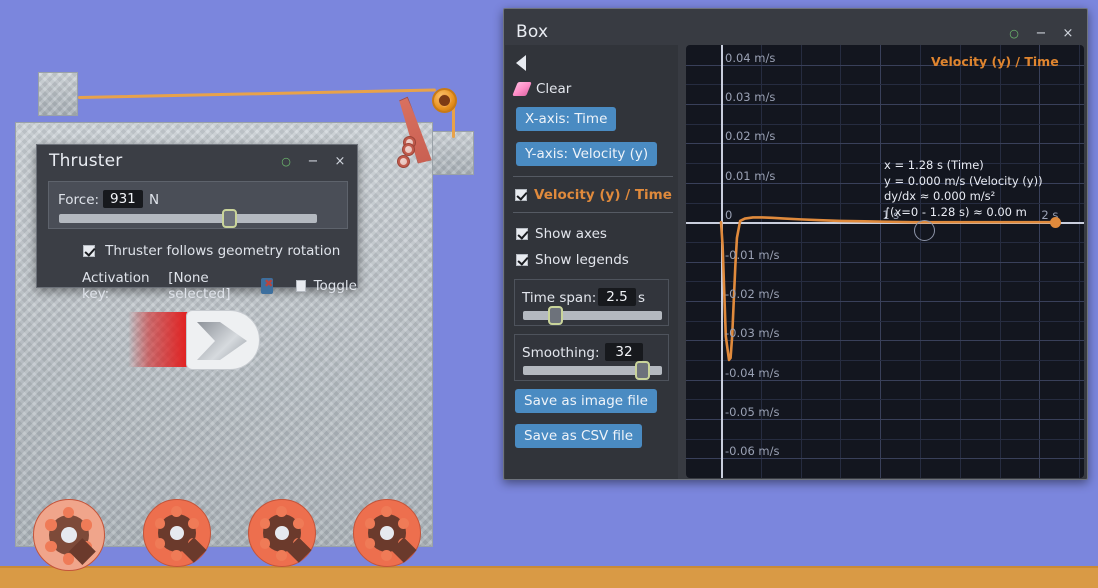 The height and width of the screenshot is (588, 1098). I want to click on back-arrow-icon, so click(521, 63).